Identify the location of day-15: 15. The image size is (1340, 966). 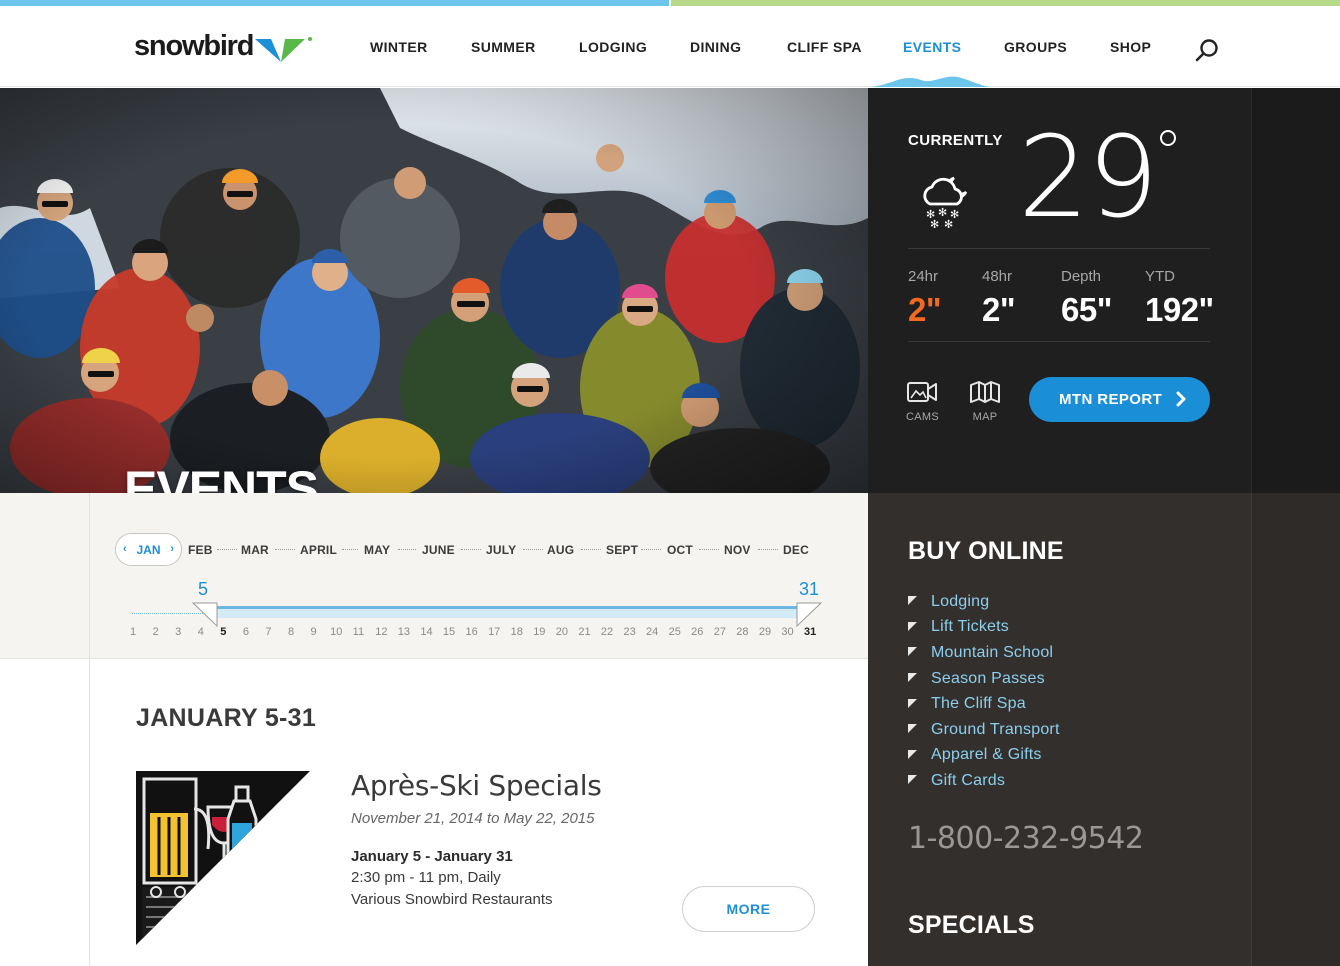
(449, 632).